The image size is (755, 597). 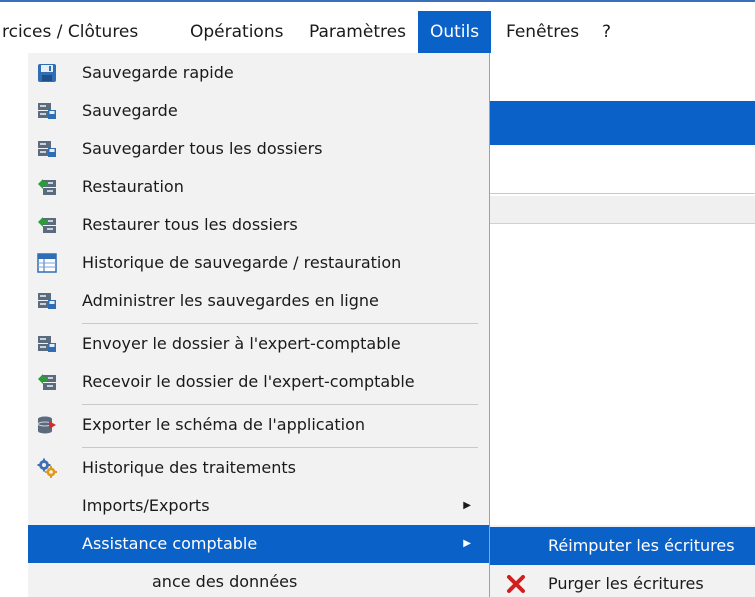 I want to click on submenu-item-purger-ecritures: Purger les écritures, so click(x=622, y=581).